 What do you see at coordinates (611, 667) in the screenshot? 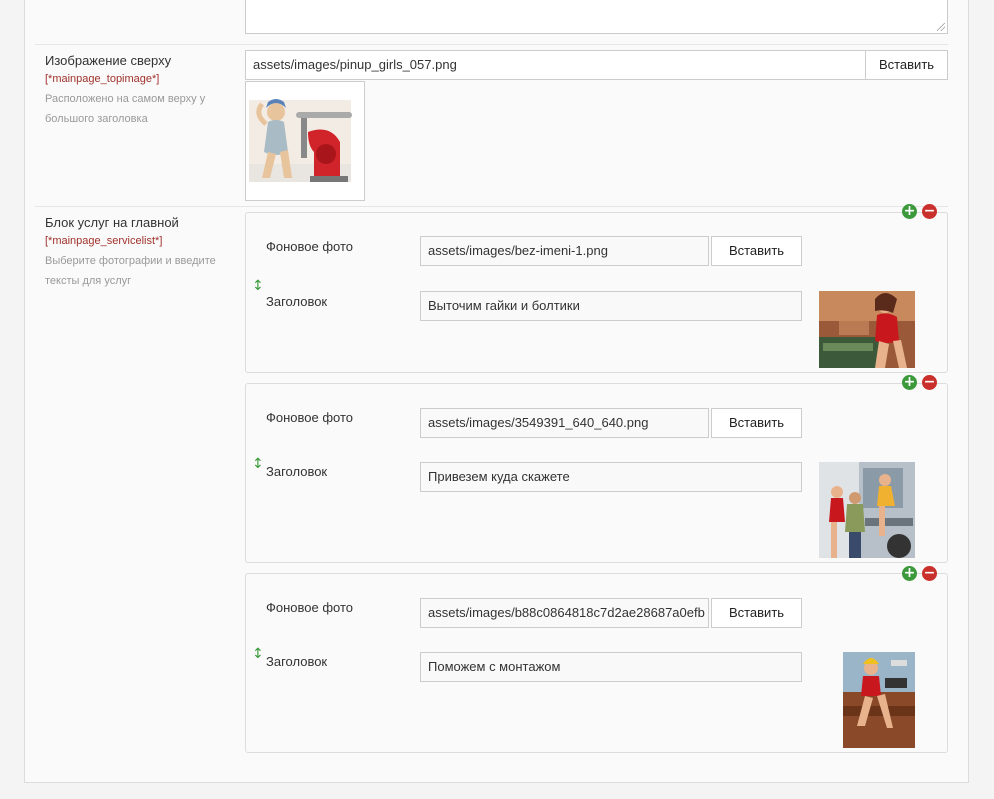
I see `heading-input: Поможем с монтажом` at bounding box center [611, 667].